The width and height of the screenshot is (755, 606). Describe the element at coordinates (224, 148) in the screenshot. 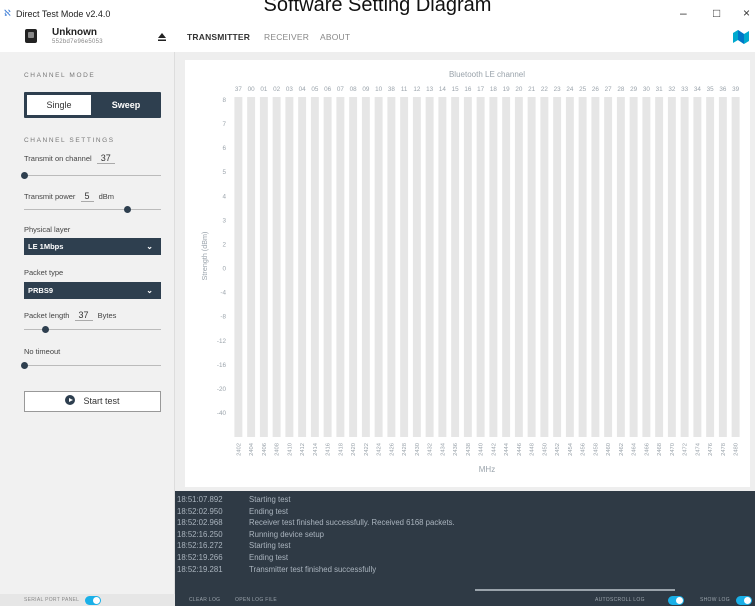

I see `y-tick-label: 6` at that location.